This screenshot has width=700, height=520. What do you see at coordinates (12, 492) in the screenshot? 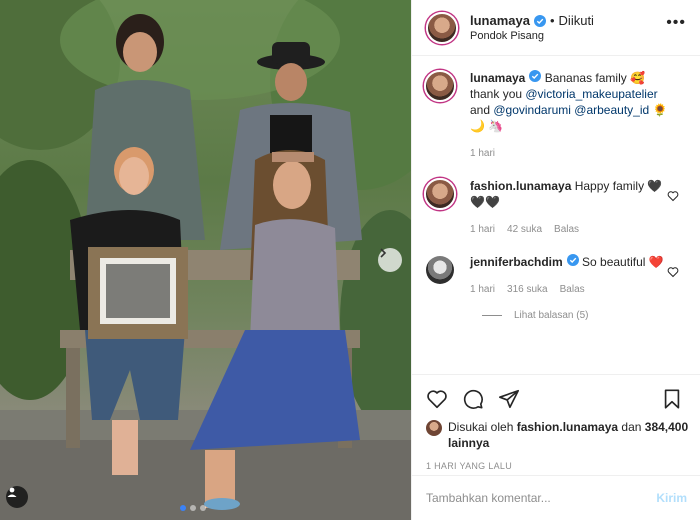
I see `user-tag-icon` at bounding box center [12, 492].